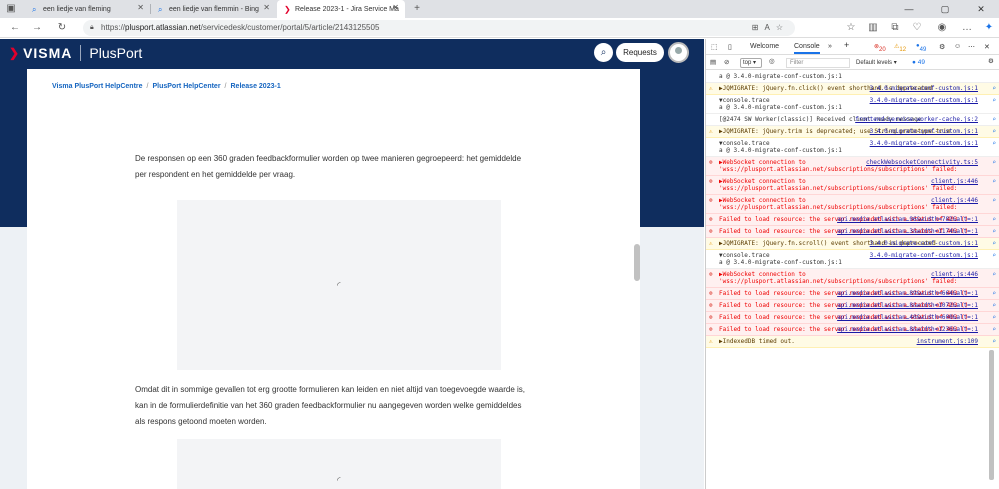  I want to click on close-window-icon: ✕, so click(981, 9).